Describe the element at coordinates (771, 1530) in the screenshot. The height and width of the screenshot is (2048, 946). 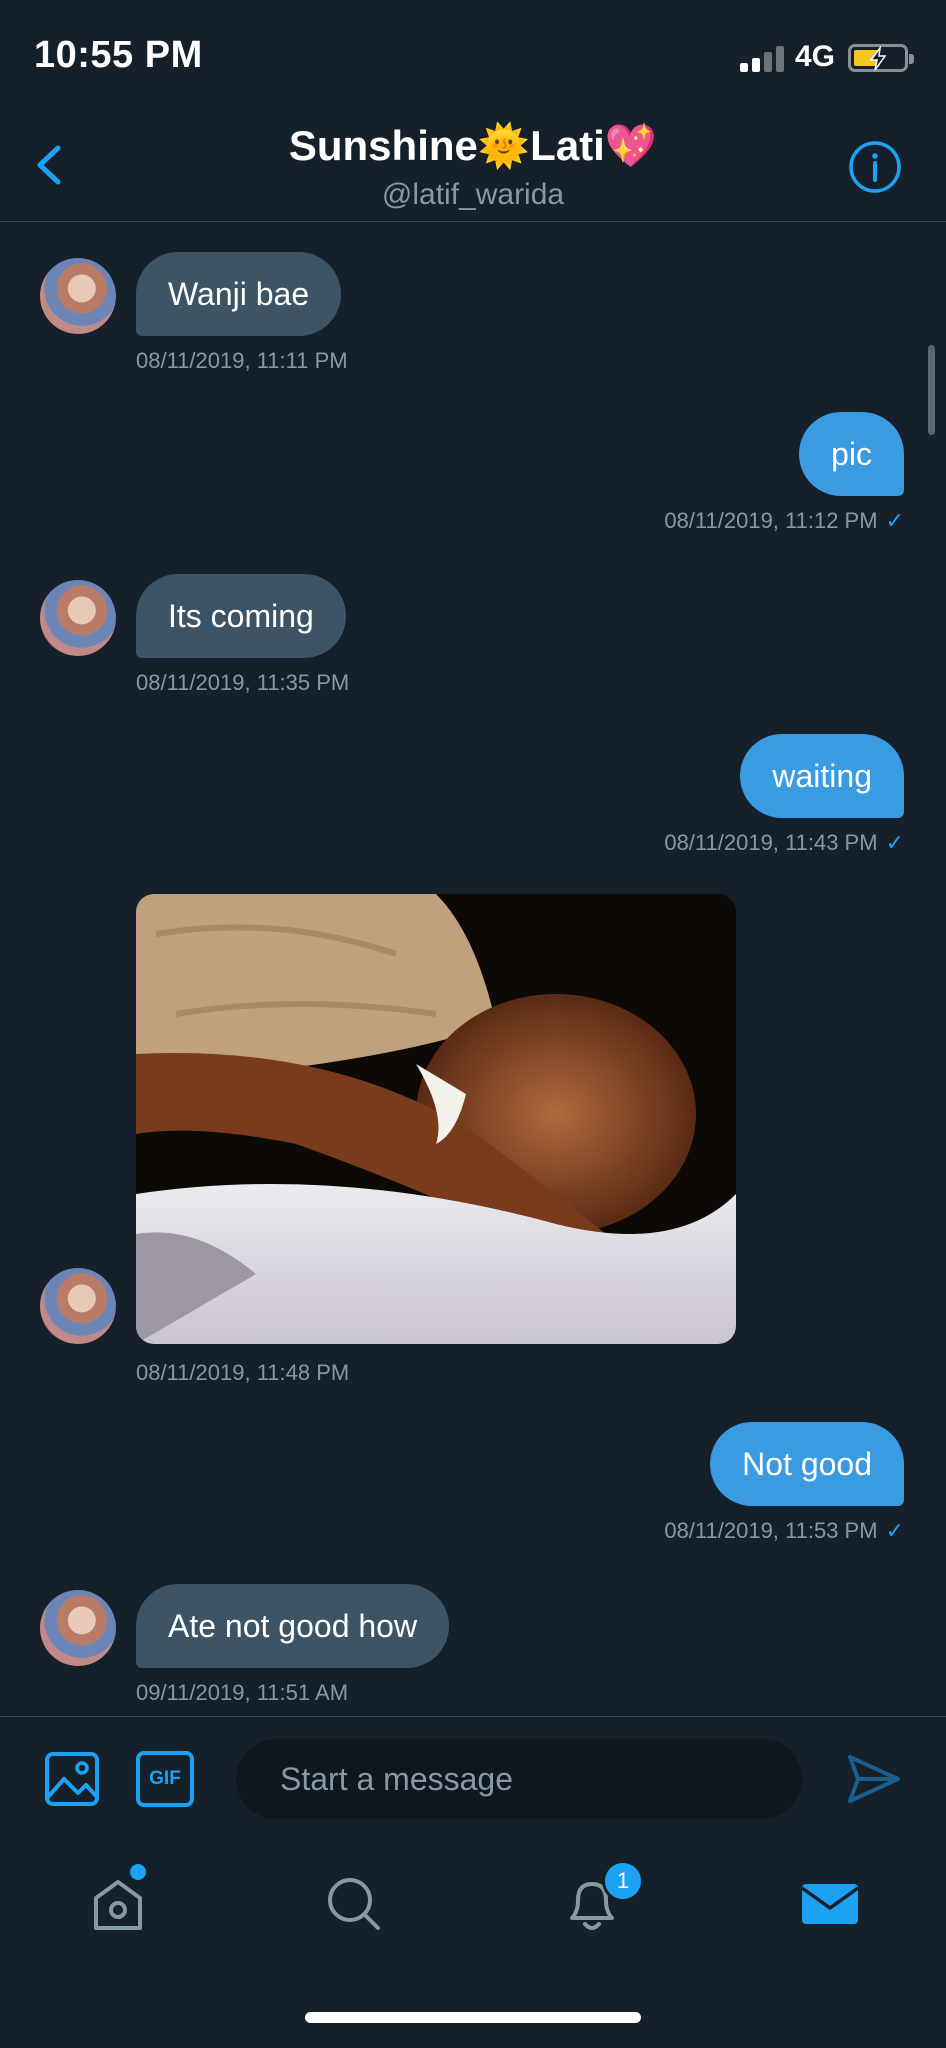
I see `timestamp-text: 08/11/2019, 11:53 PM` at that location.